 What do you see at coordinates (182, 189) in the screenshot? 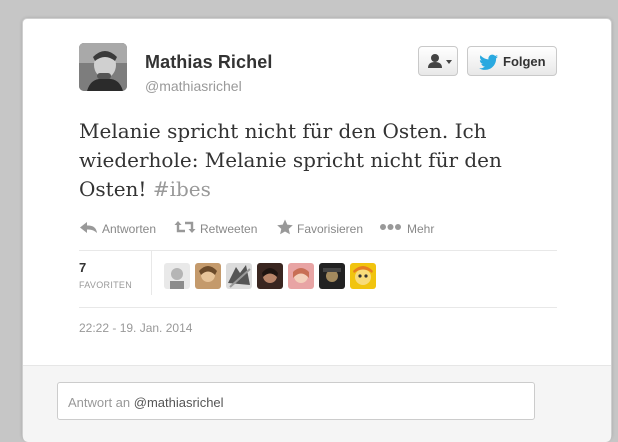
I see `hashtag-link: #ibes` at bounding box center [182, 189].